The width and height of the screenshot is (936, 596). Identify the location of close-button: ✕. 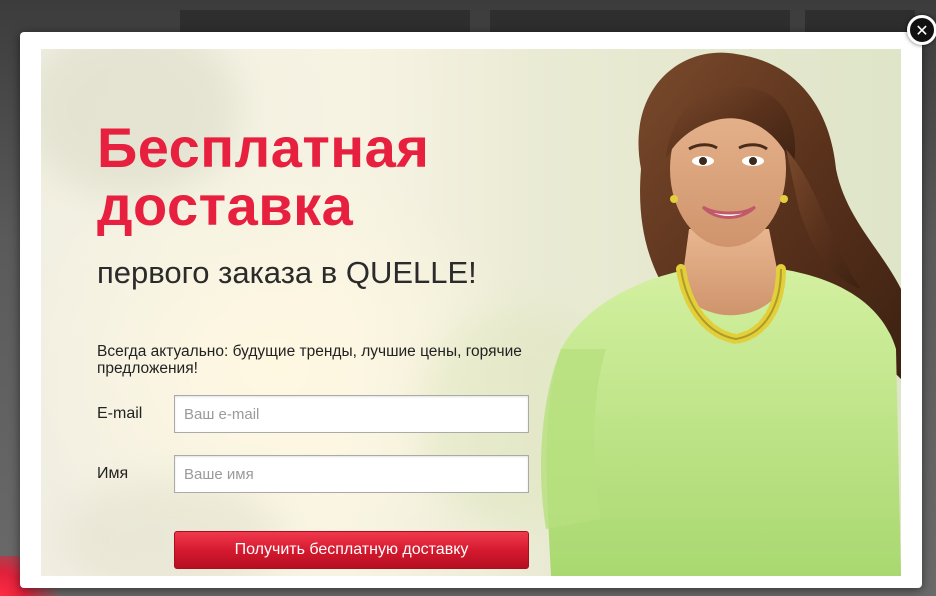
(921, 30).